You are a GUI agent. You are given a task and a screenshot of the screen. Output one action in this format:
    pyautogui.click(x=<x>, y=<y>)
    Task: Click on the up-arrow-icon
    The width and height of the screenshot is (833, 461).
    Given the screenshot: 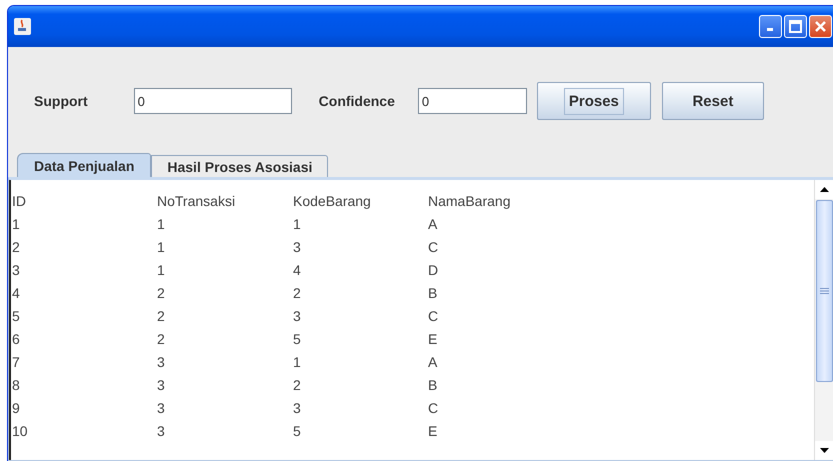 What is the action you would take?
    pyautogui.click(x=824, y=189)
    